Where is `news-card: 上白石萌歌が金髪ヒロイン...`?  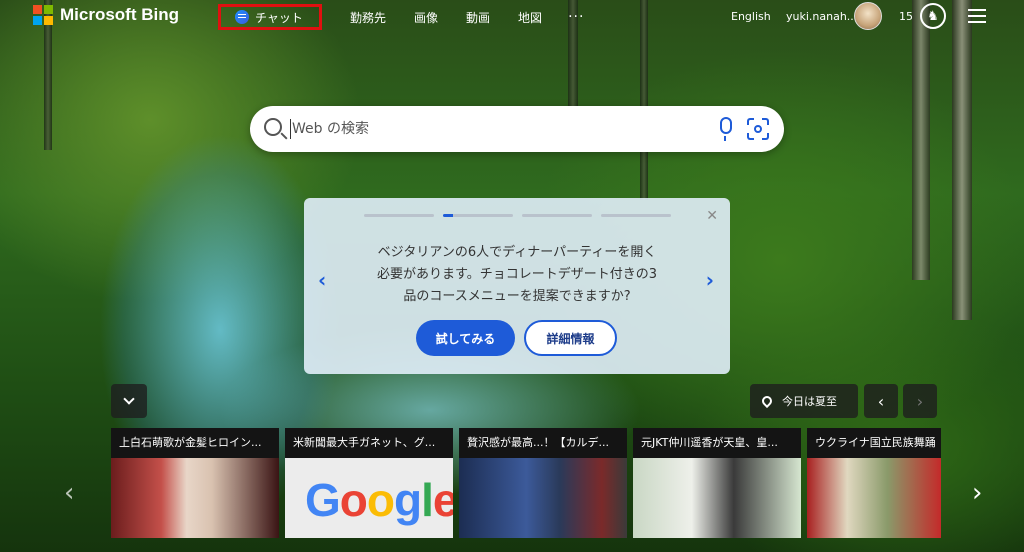
news-card: 上白石萌歌が金髪ヒロイン... is located at coordinates (195, 483).